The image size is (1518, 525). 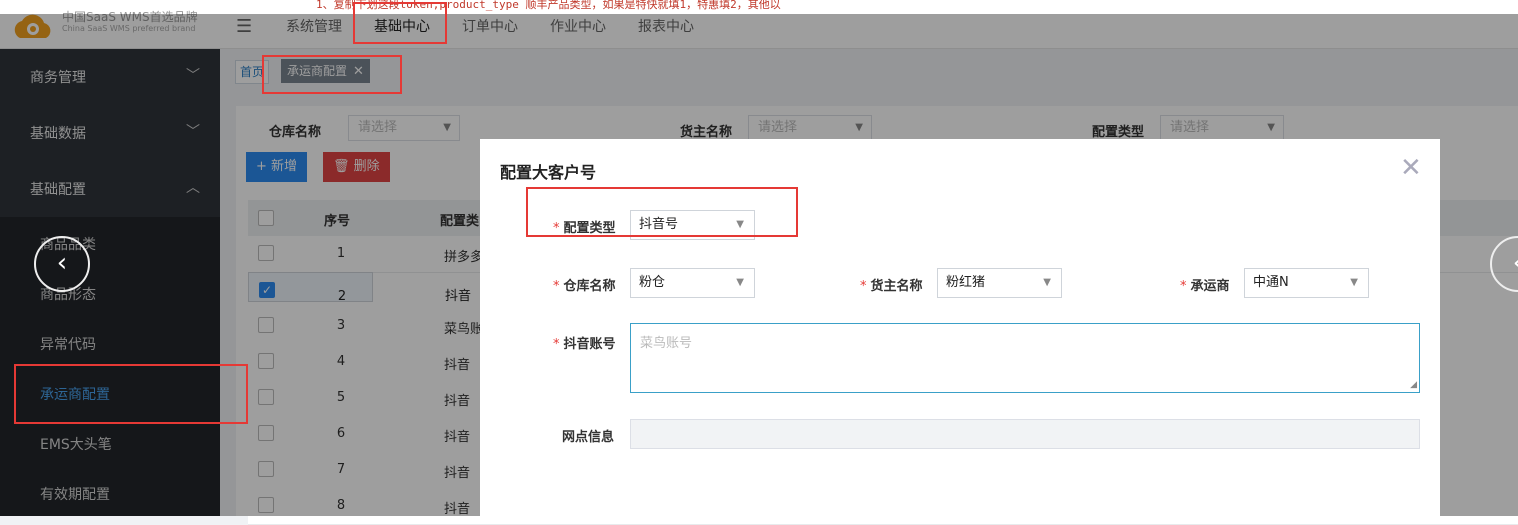 What do you see at coordinates (1306, 283) in the screenshot?
I see `carrier-select: 中通N ▼` at bounding box center [1306, 283].